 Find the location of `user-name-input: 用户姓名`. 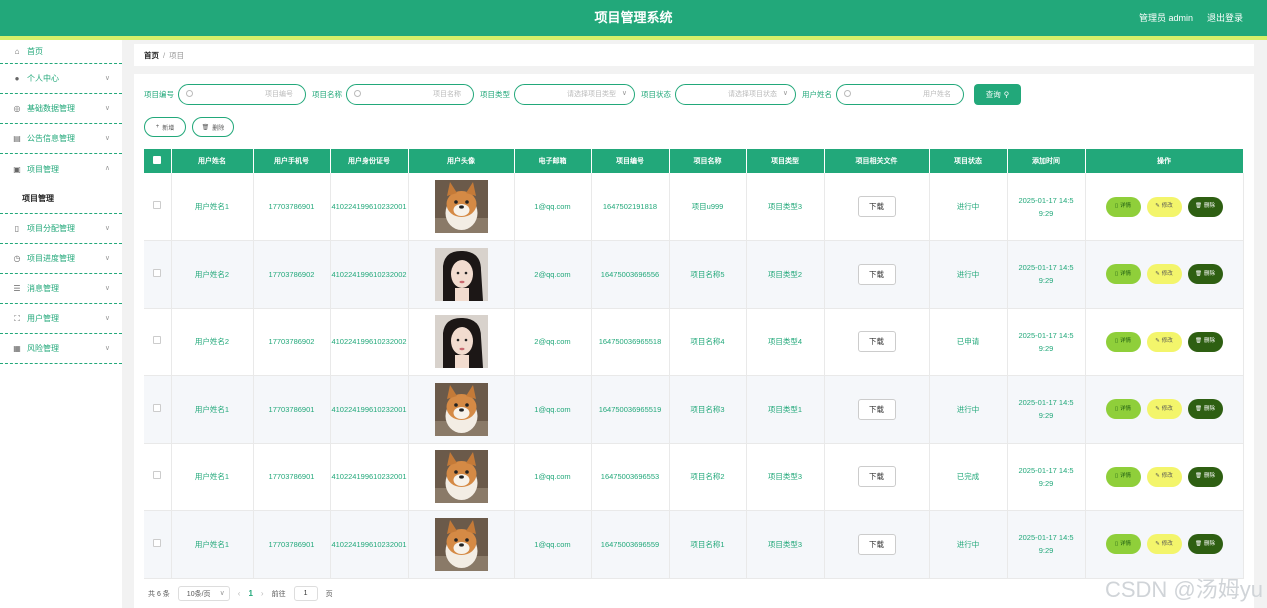

user-name-input: 用户姓名 is located at coordinates (900, 94).